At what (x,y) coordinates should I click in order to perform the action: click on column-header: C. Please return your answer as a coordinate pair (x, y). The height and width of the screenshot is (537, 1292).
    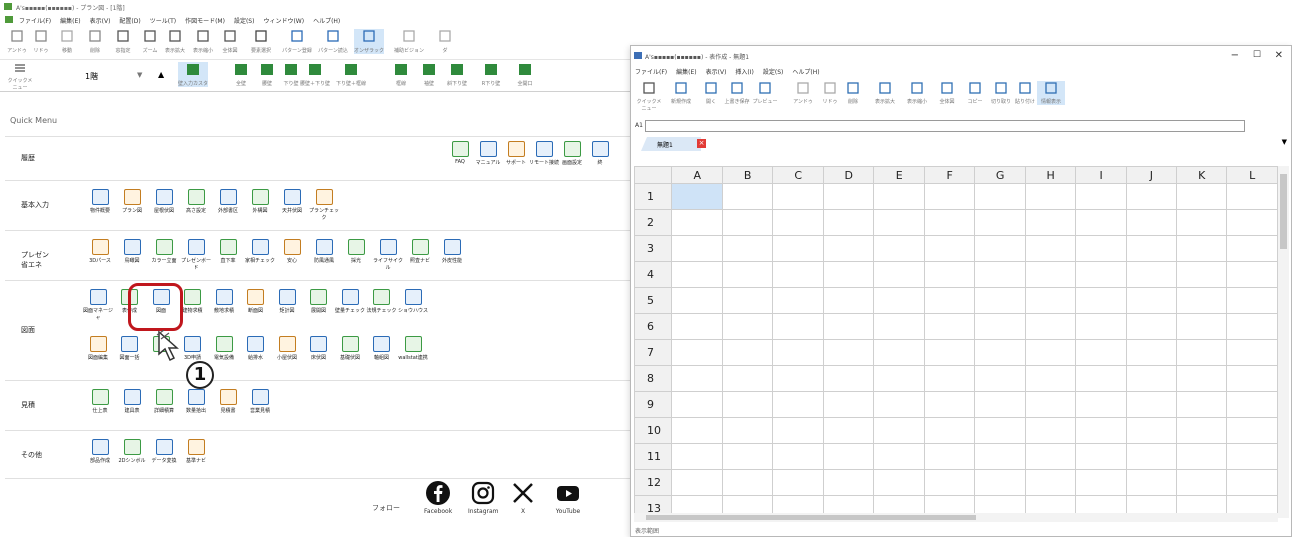
    Looking at the image, I should click on (798, 175).